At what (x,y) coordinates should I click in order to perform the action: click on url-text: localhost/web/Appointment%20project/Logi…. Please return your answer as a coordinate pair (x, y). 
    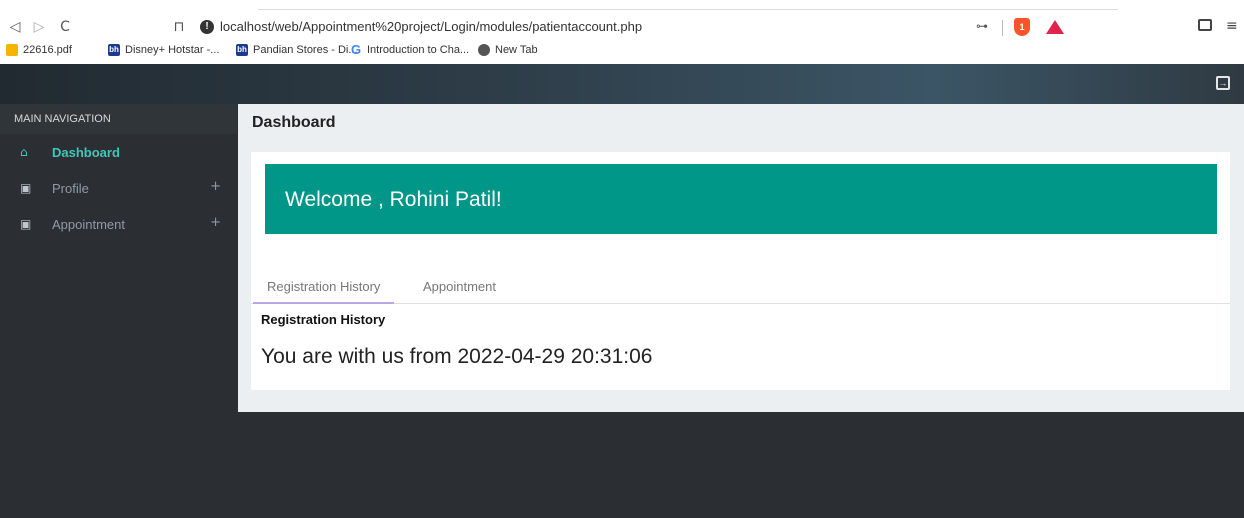
    Looking at the image, I should click on (431, 26).